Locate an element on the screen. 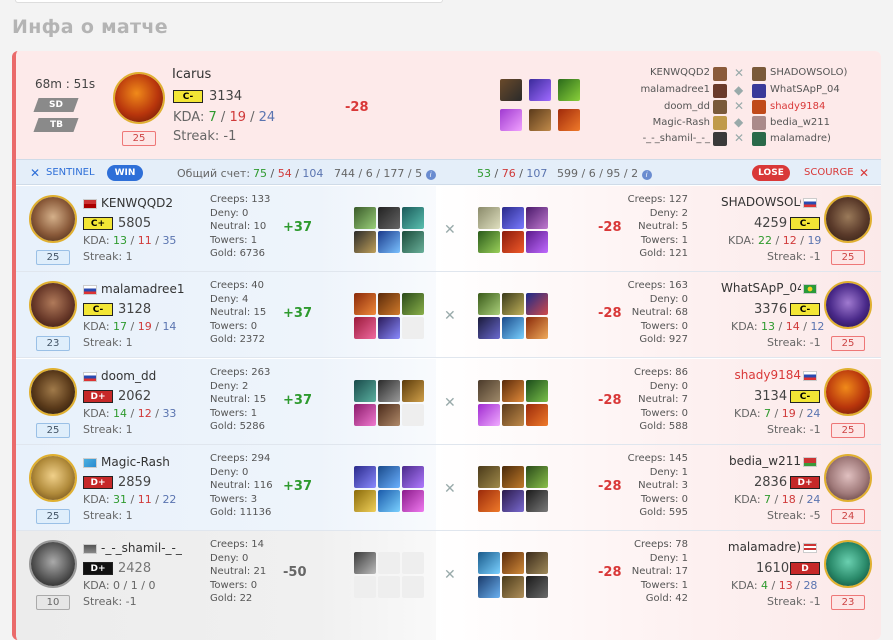  player-name: Magic-Rash is located at coordinates (151, 462).